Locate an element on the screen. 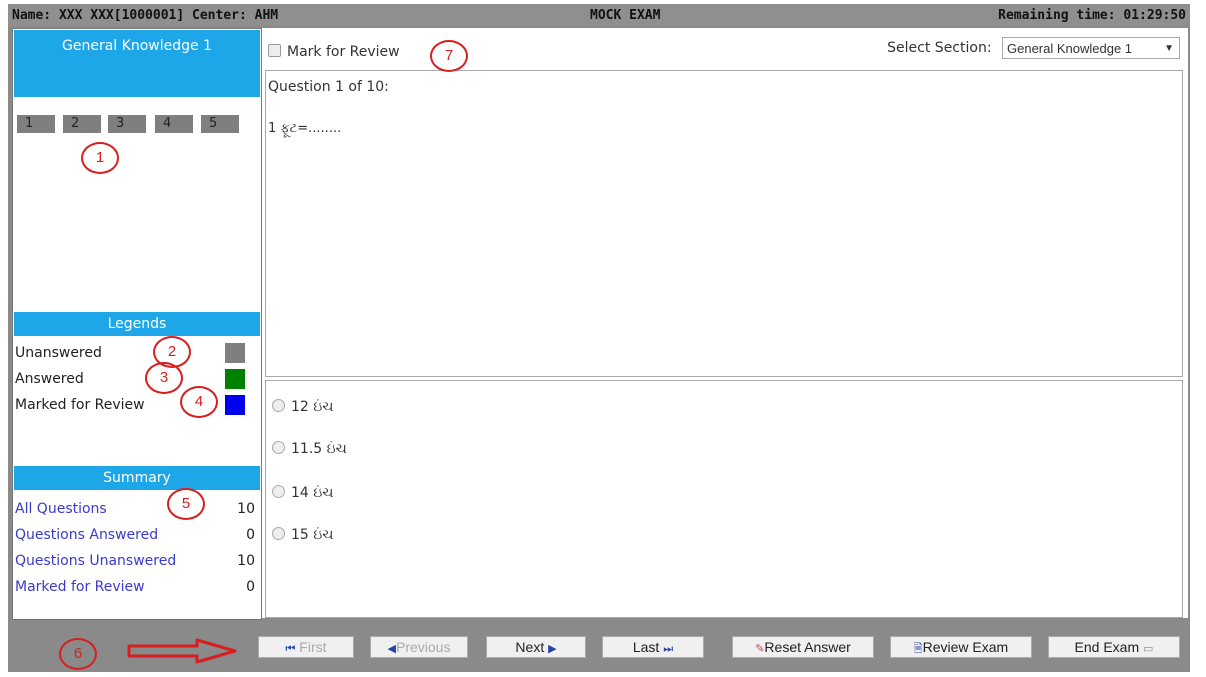 The width and height of the screenshot is (1206, 677). document-icon: 🗎 is located at coordinates (918, 649).